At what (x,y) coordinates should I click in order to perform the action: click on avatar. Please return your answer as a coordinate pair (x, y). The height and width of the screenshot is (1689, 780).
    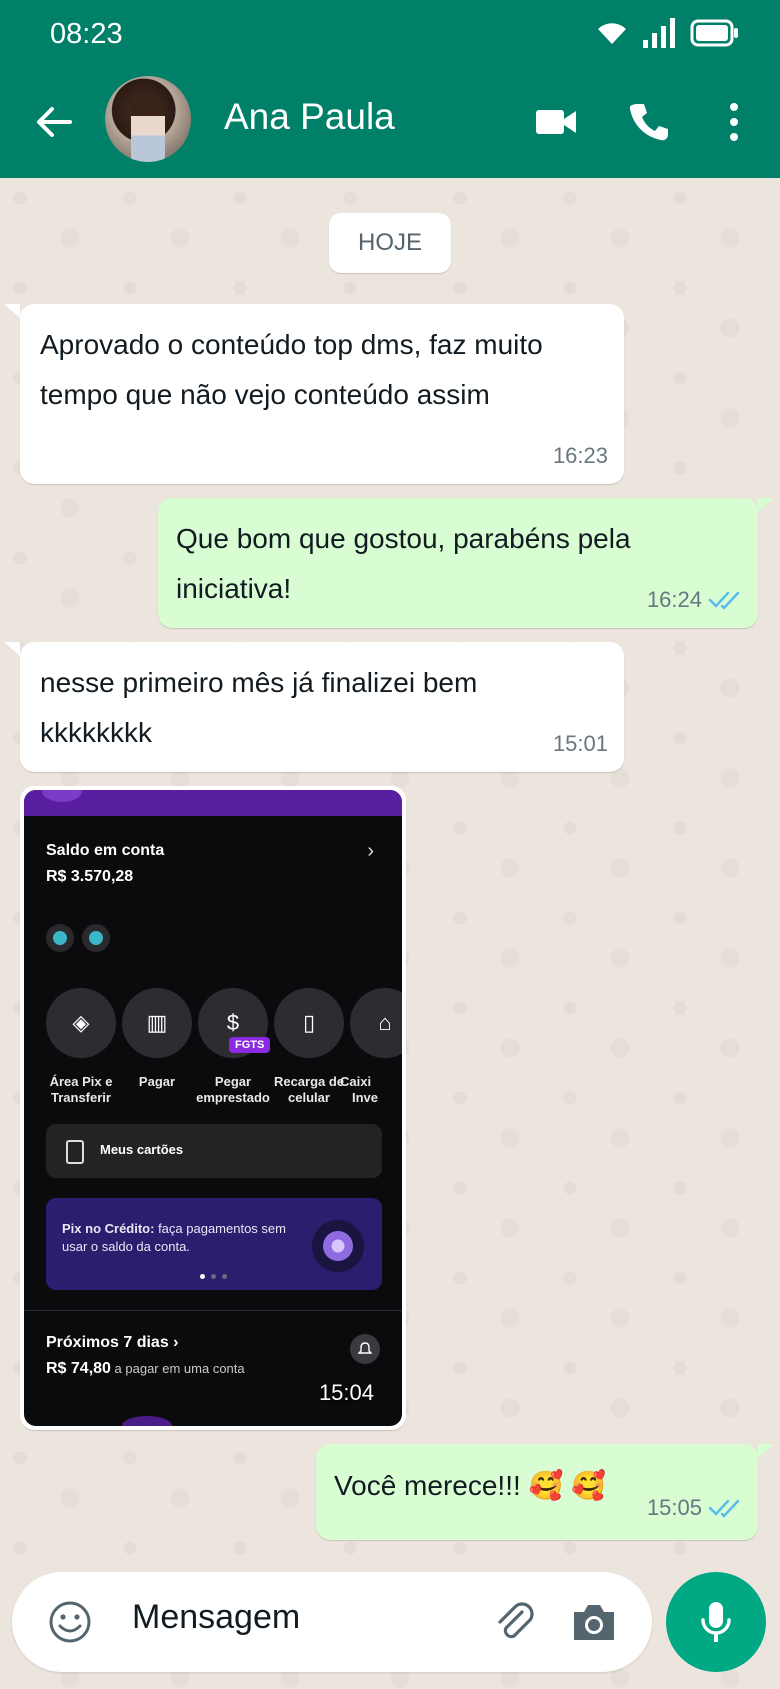
    Looking at the image, I should click on (148, 119).